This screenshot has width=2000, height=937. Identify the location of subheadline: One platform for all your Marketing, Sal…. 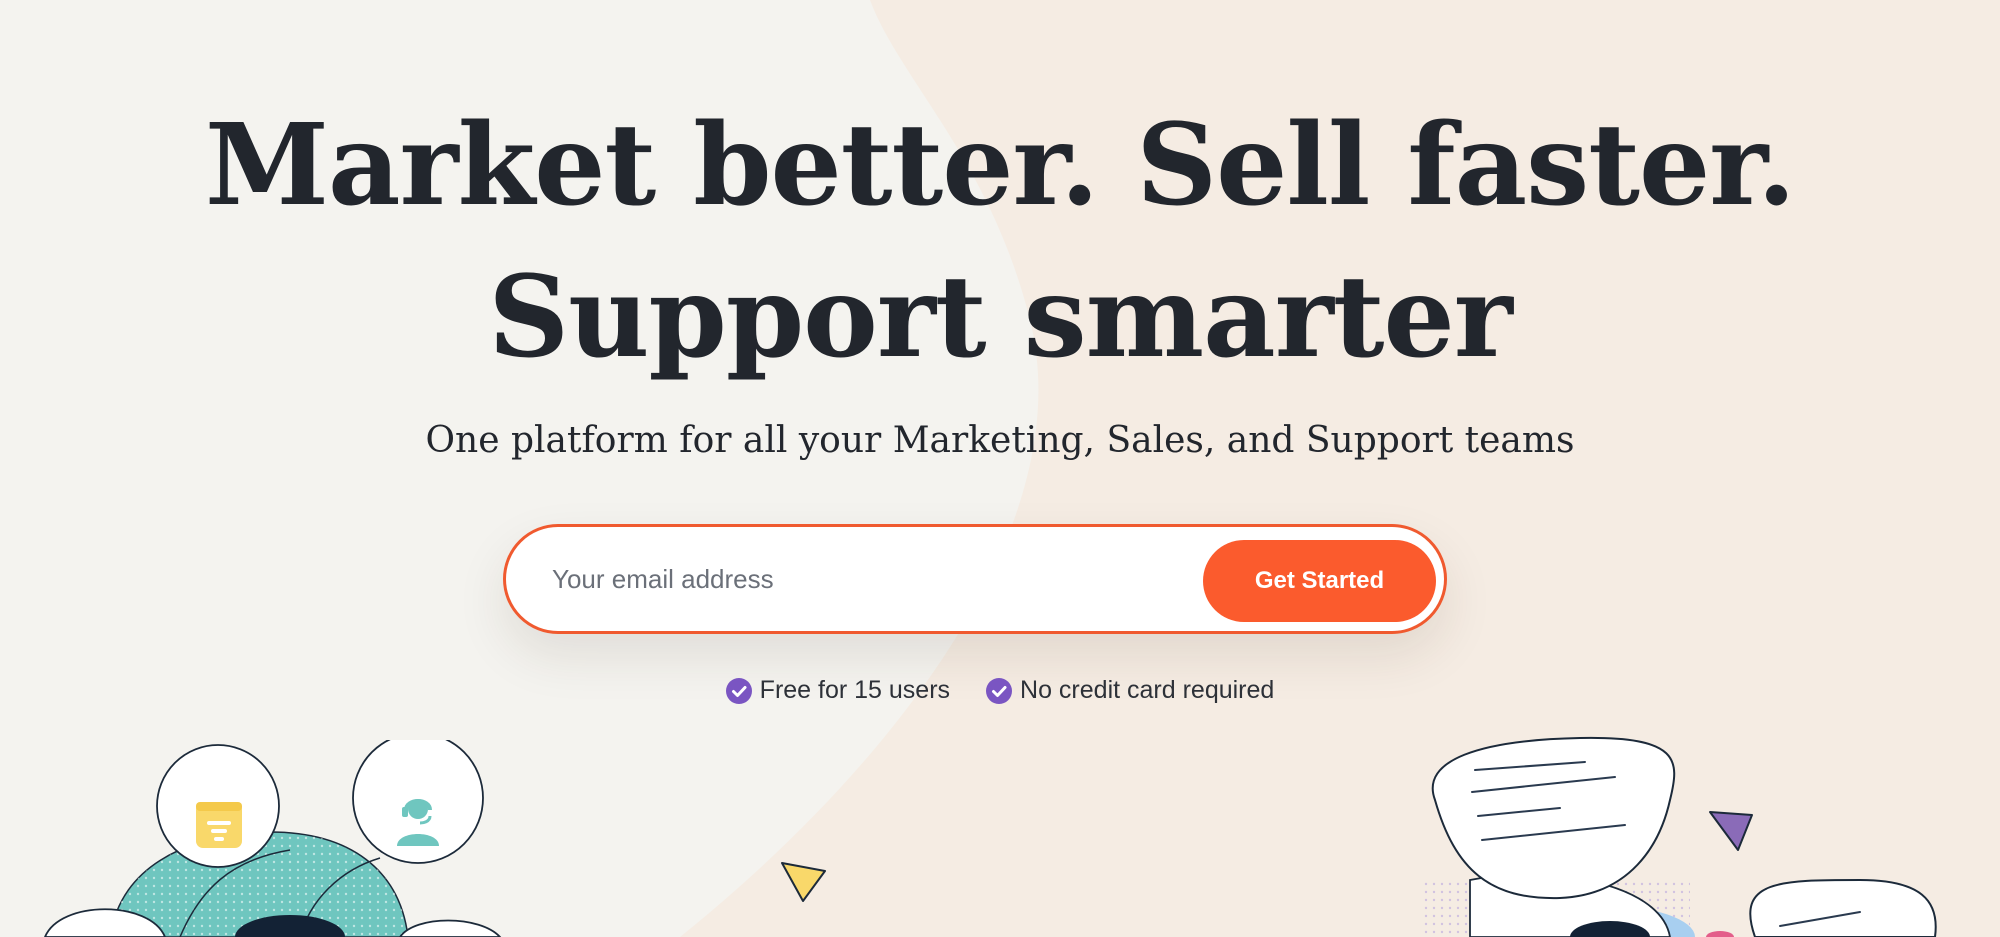
(1000, 440).